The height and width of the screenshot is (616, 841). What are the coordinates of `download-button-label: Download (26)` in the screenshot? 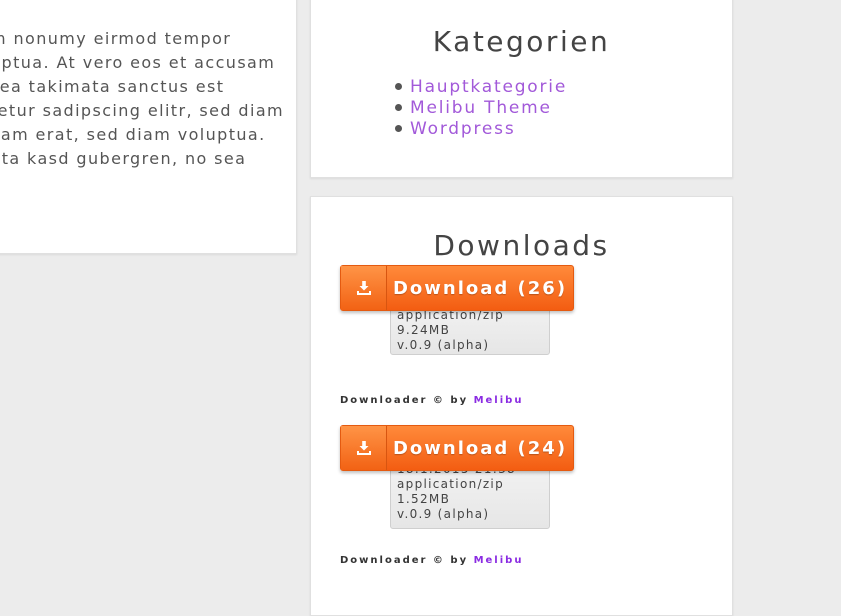 It's located at (480, 288).